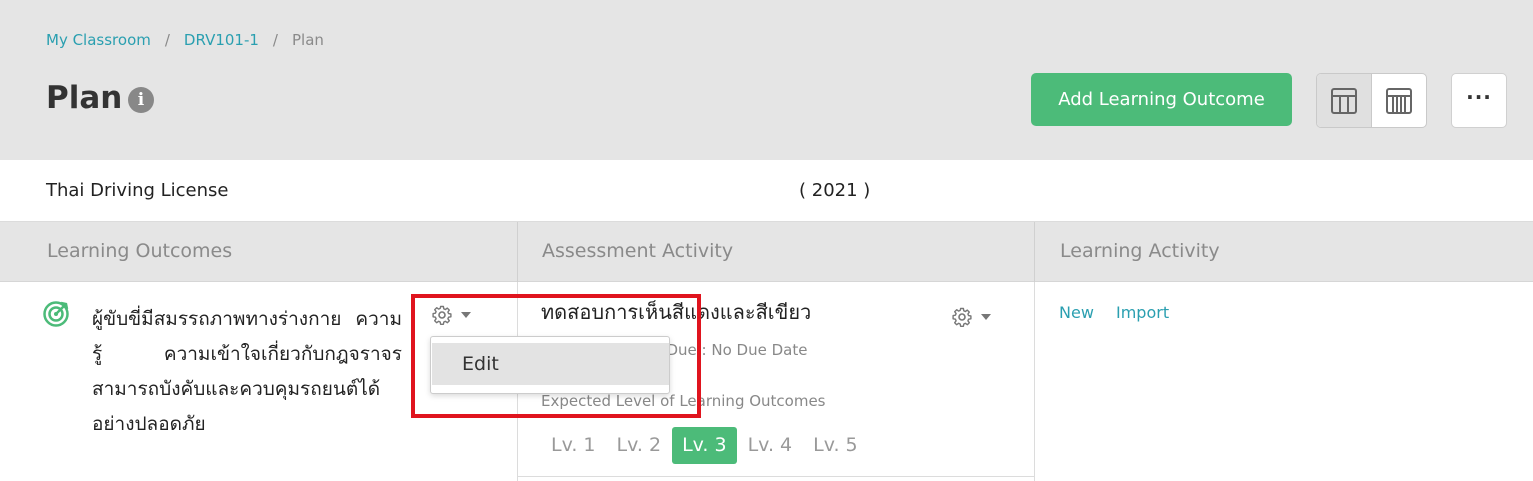 The height and width of the screenshot is (481, 1533). I want to click on column-header-assessment-activity: Assessment Activity, so click(775, 252).